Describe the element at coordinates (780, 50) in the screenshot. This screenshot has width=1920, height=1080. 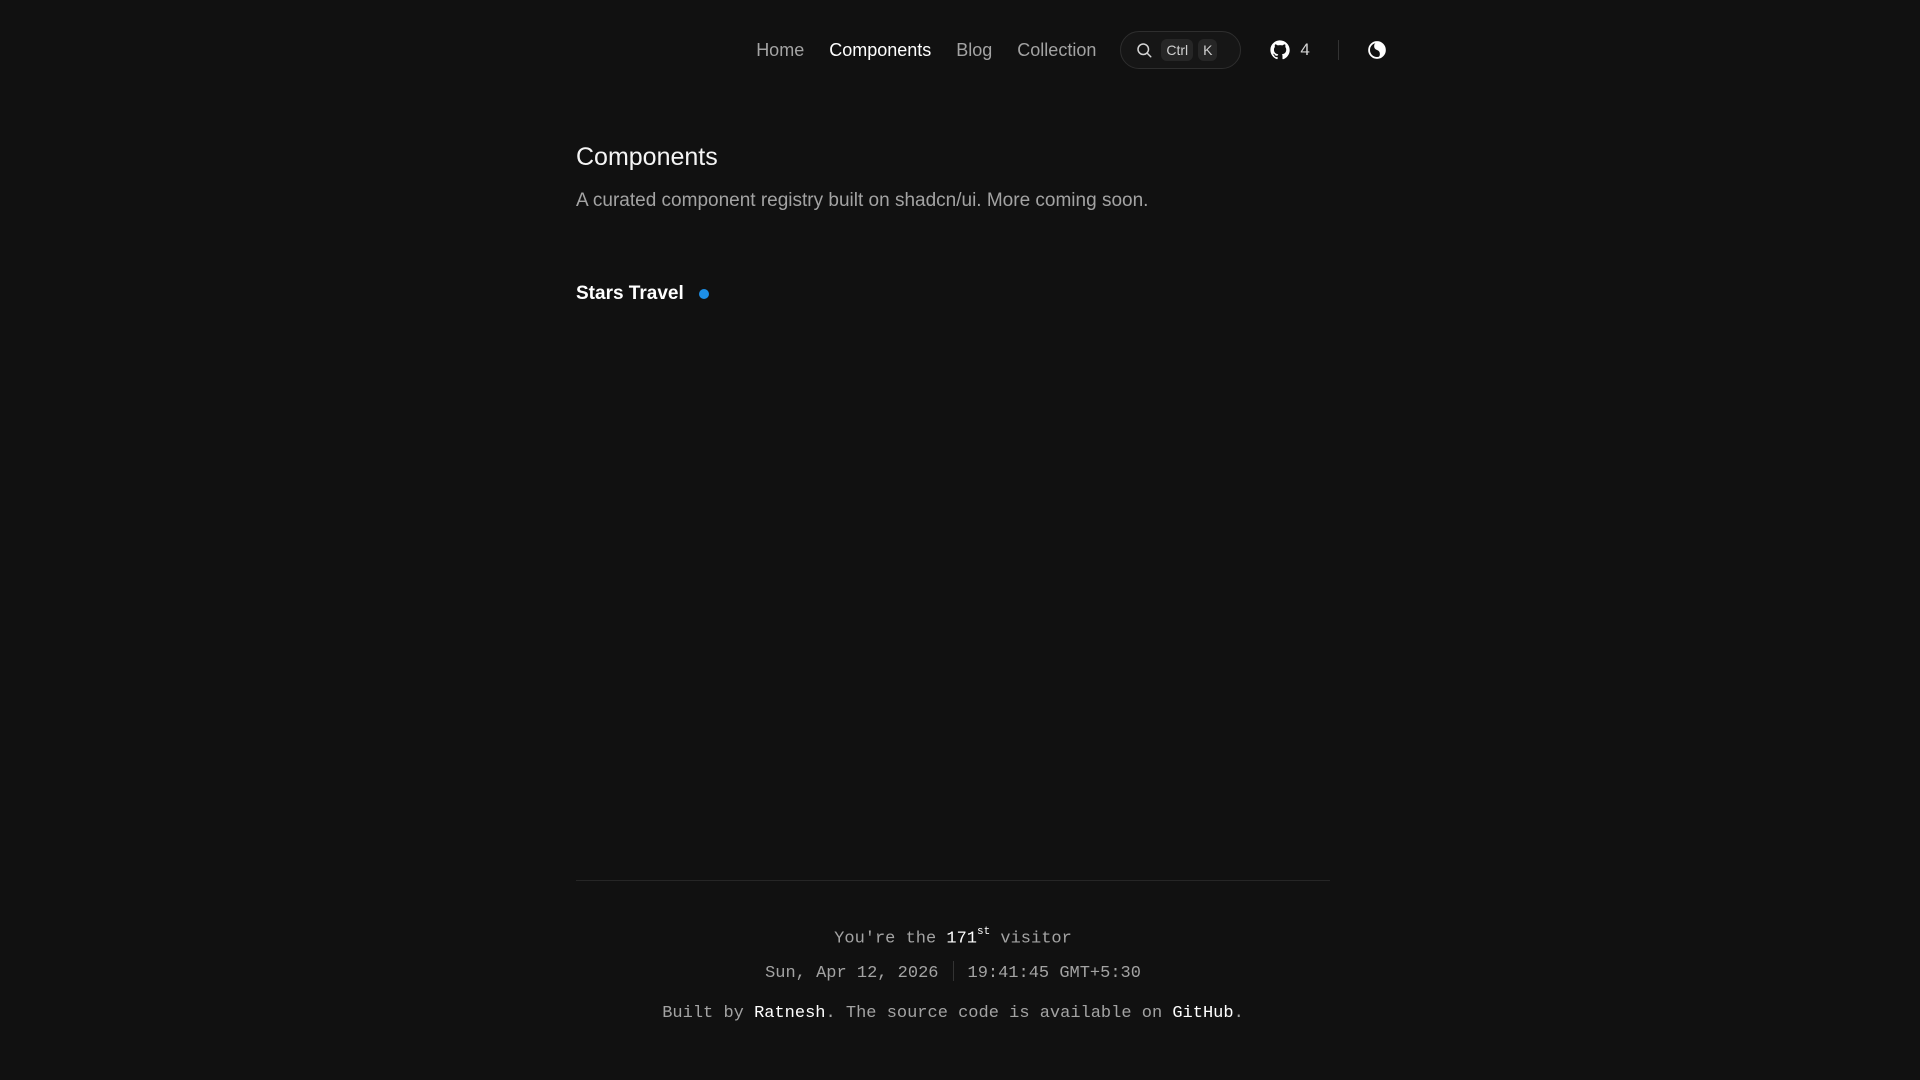
I see `nav-link-home: Home` at that location.